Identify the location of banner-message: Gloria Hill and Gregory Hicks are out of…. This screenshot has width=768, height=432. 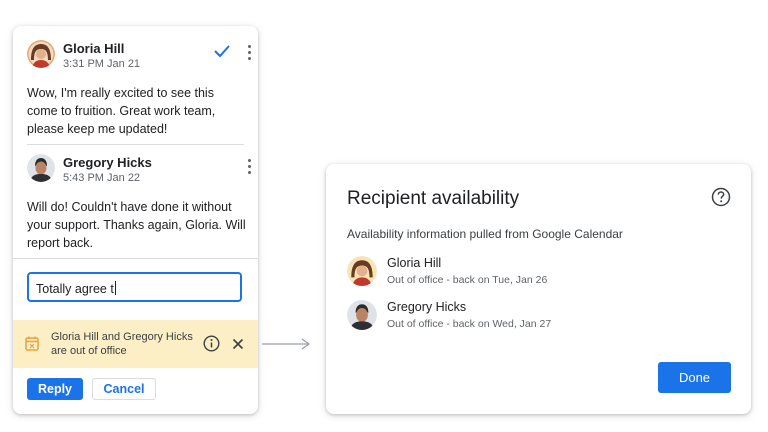
(122, 344).